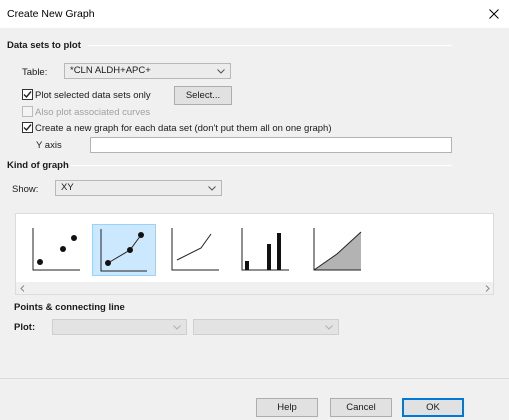 The image size is (509, 420). I want to click on gallery-scrollbar, so click(254, 288).